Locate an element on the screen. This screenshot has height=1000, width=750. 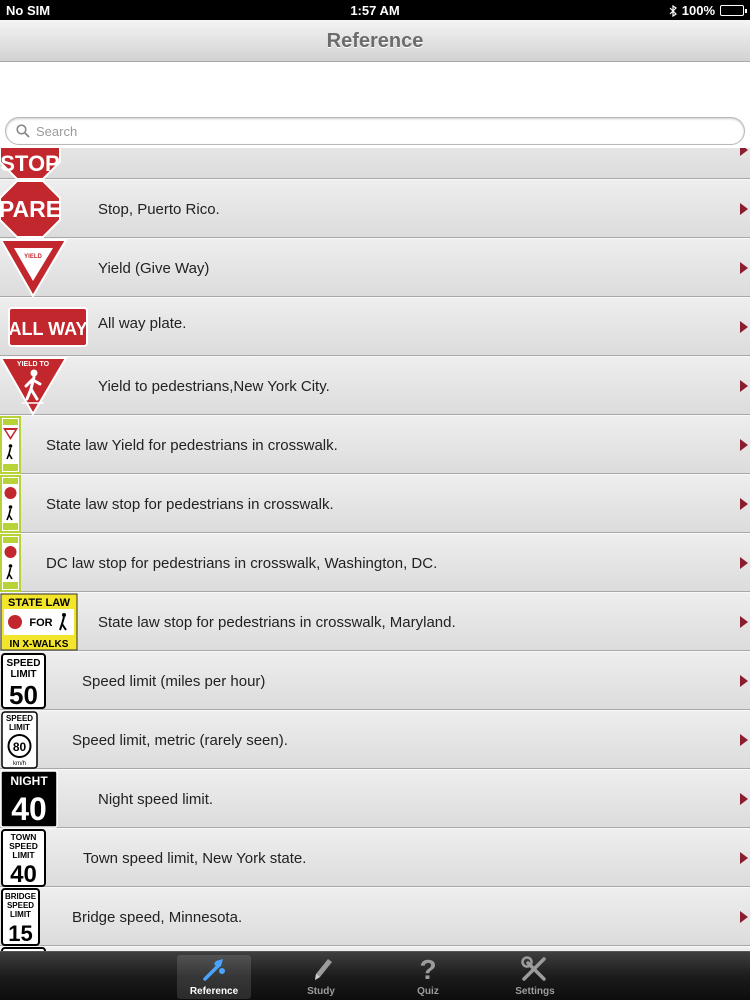
list-item-label: Stop is located at coordinates (113, 158).